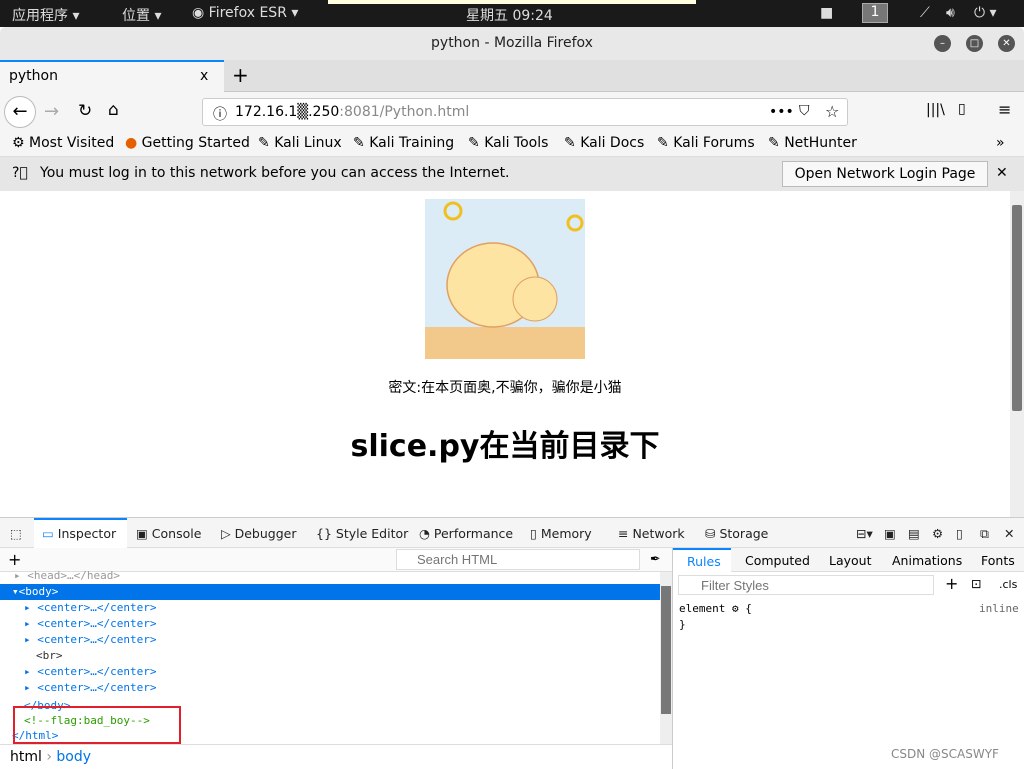 The width and height of the screenshot is (1024, 769). Describe the element at coordinates (204, 76) in the screenshot. I see `close-tab-icon: x` at that location.